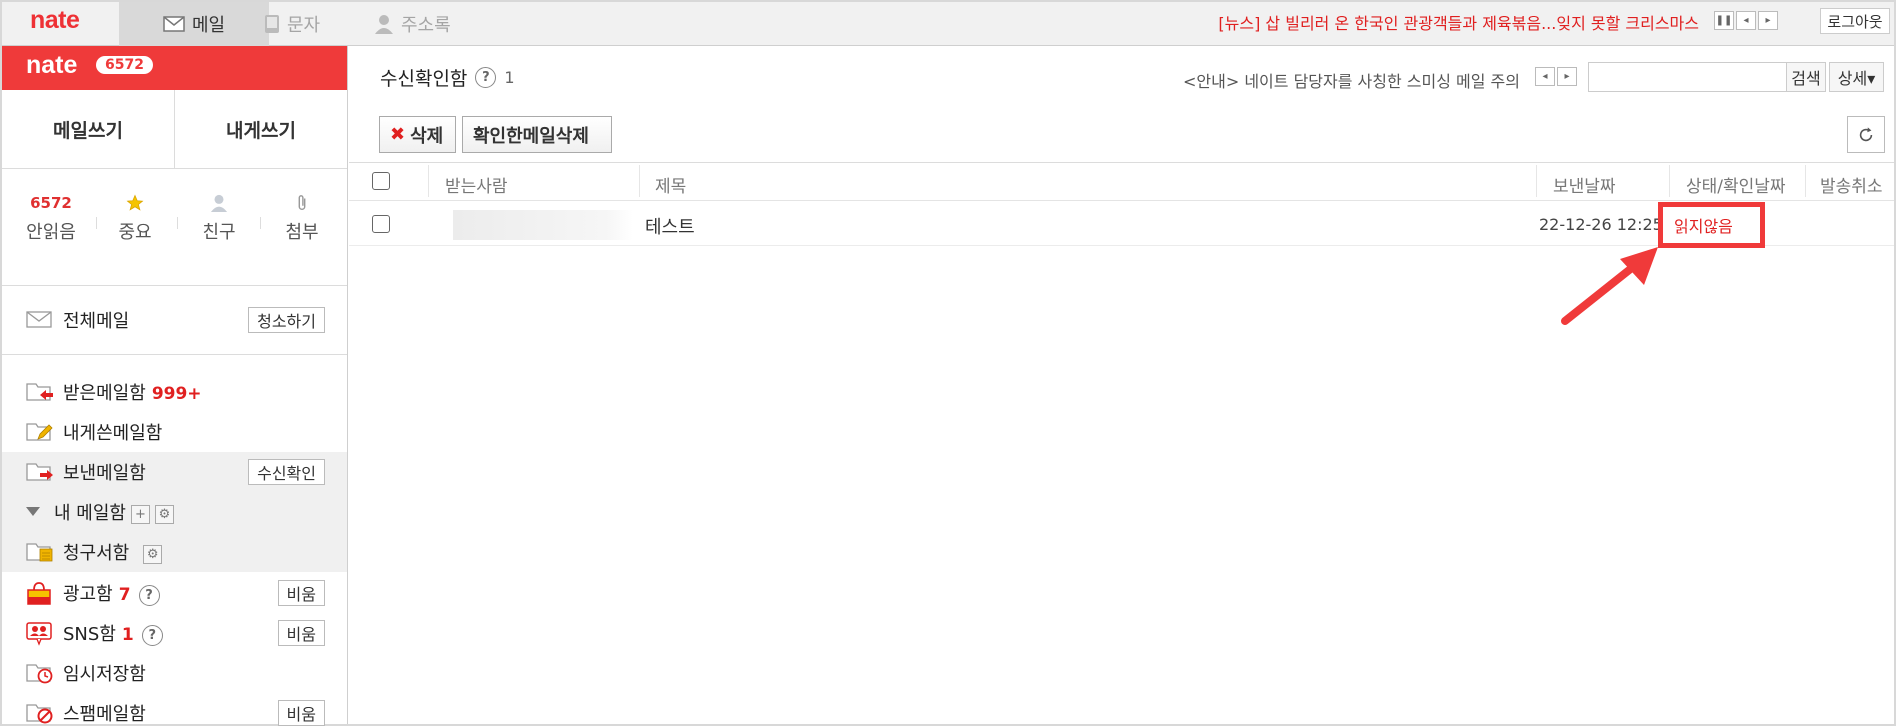 This screenshot has height=726, width=1896. Describe the element at coordinates (153, 554) in the screenshot. I see `bills-settings-icon: ⚙` at that location.